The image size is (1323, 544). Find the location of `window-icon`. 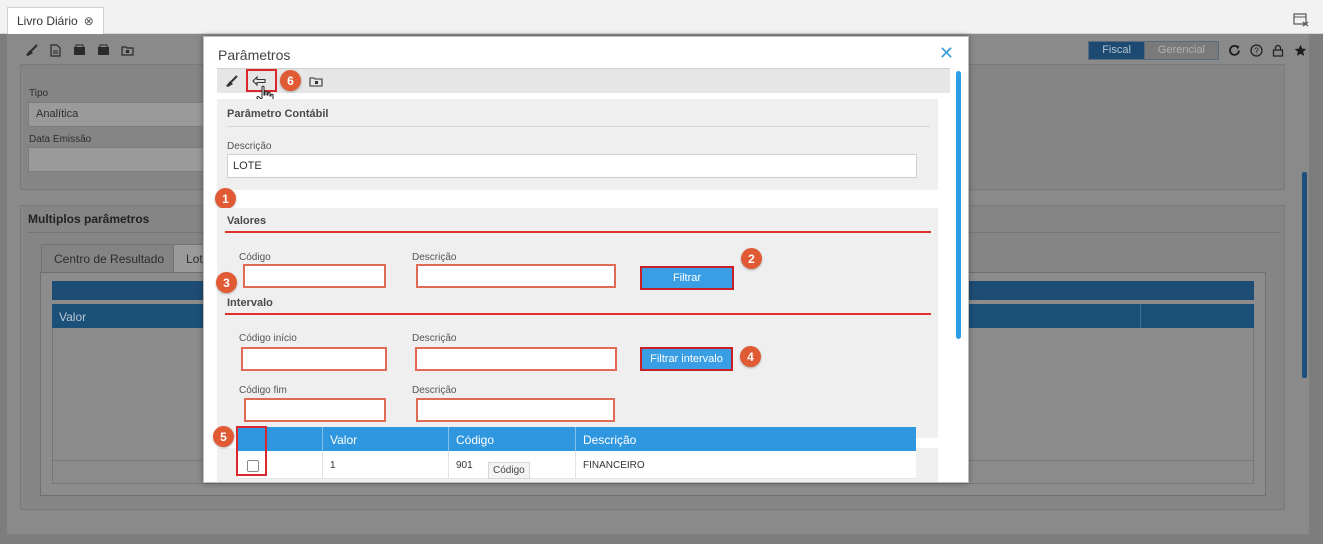

window-icon is located at coordinates (1301, 20).